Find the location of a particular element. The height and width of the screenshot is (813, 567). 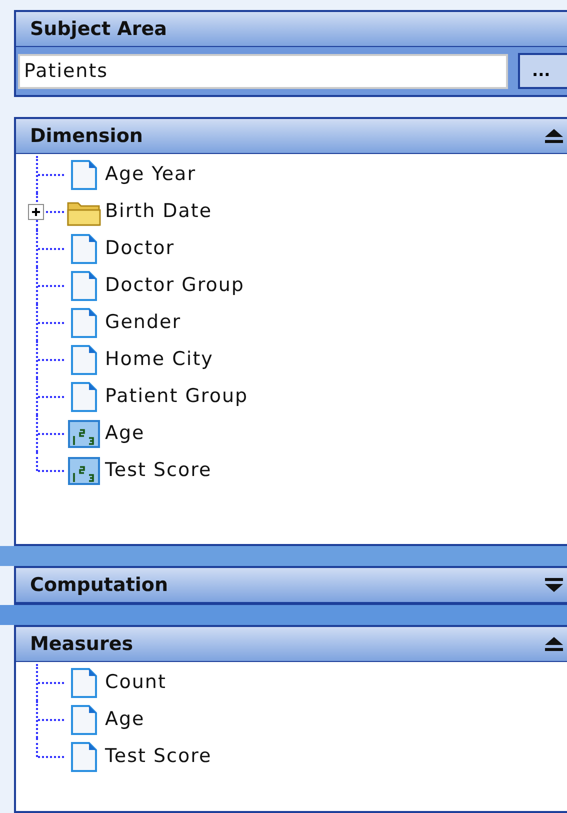

section-title: Computation is located at coordinates (99, 585).